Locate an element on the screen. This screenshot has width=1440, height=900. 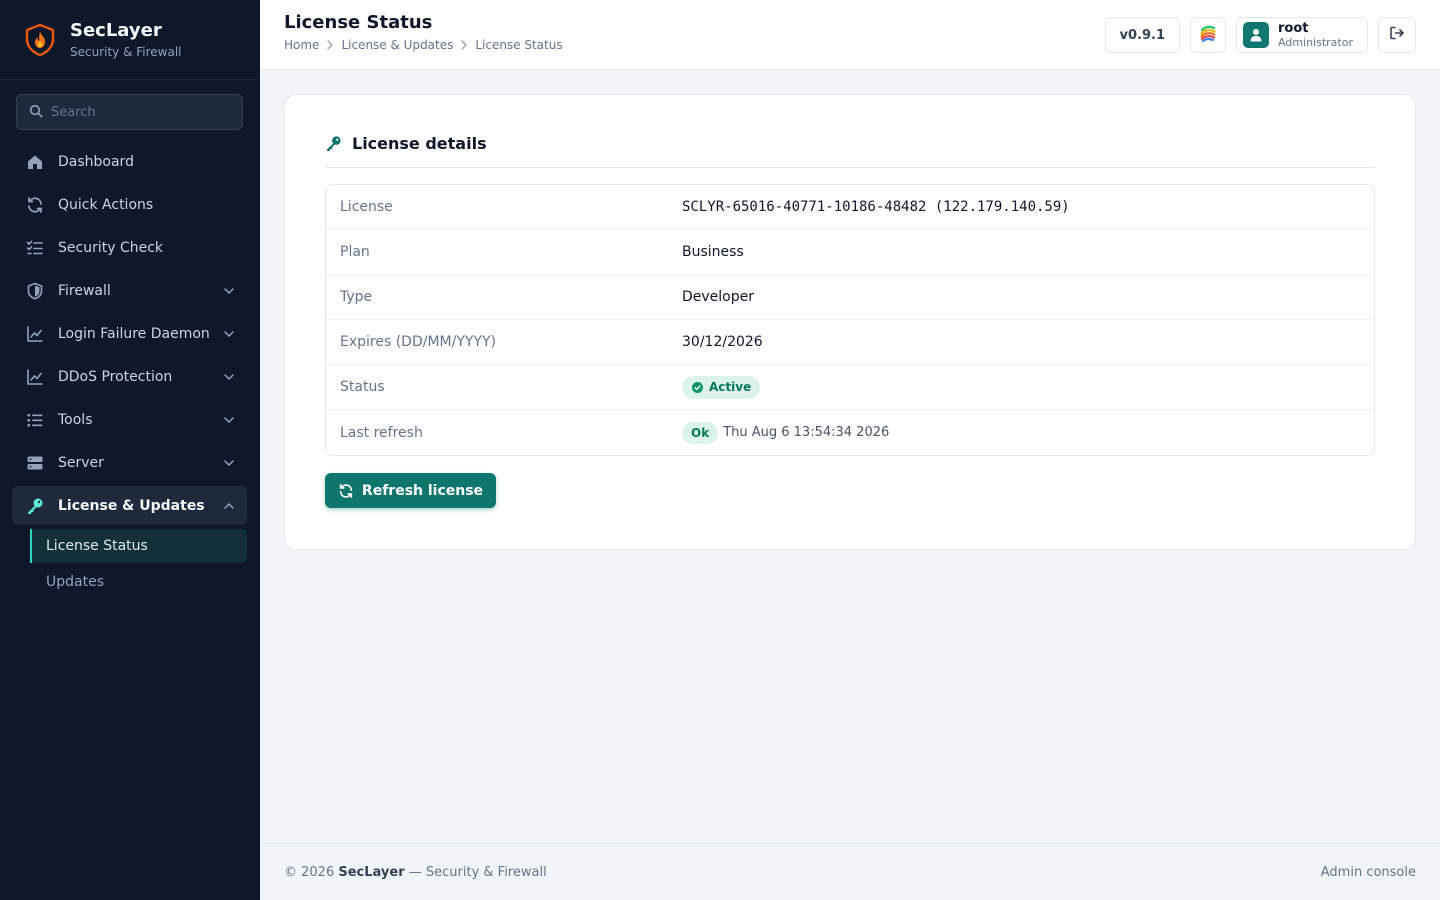
sidebar-item-dashboard: Dashboard is located at coordinates (129, 161).